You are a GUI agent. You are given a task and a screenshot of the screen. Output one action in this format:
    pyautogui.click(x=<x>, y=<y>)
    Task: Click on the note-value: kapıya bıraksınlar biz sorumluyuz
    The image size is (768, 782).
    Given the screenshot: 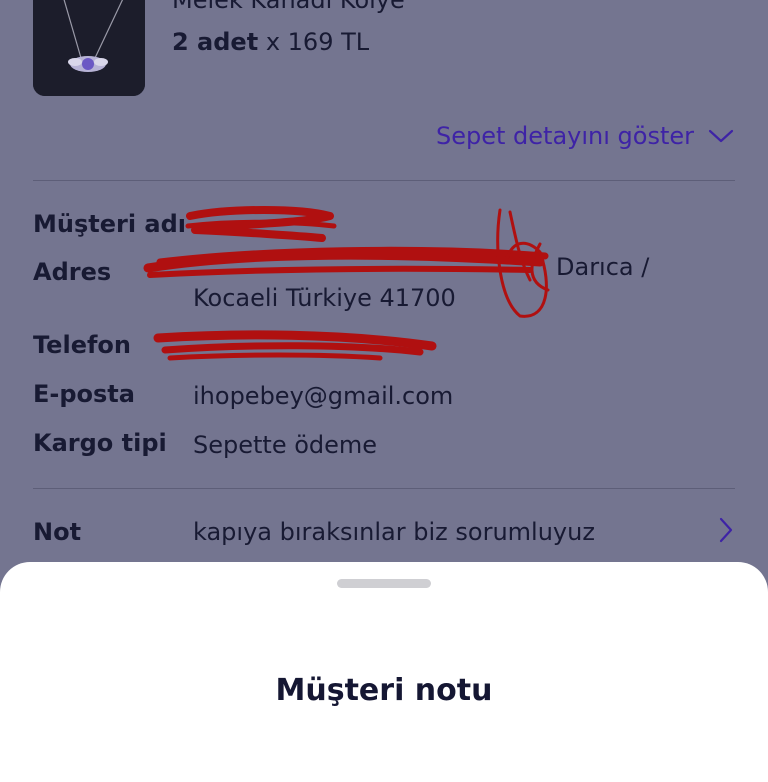 What is the action you would take?
    pyautogui.click(x=394, y=532)
    